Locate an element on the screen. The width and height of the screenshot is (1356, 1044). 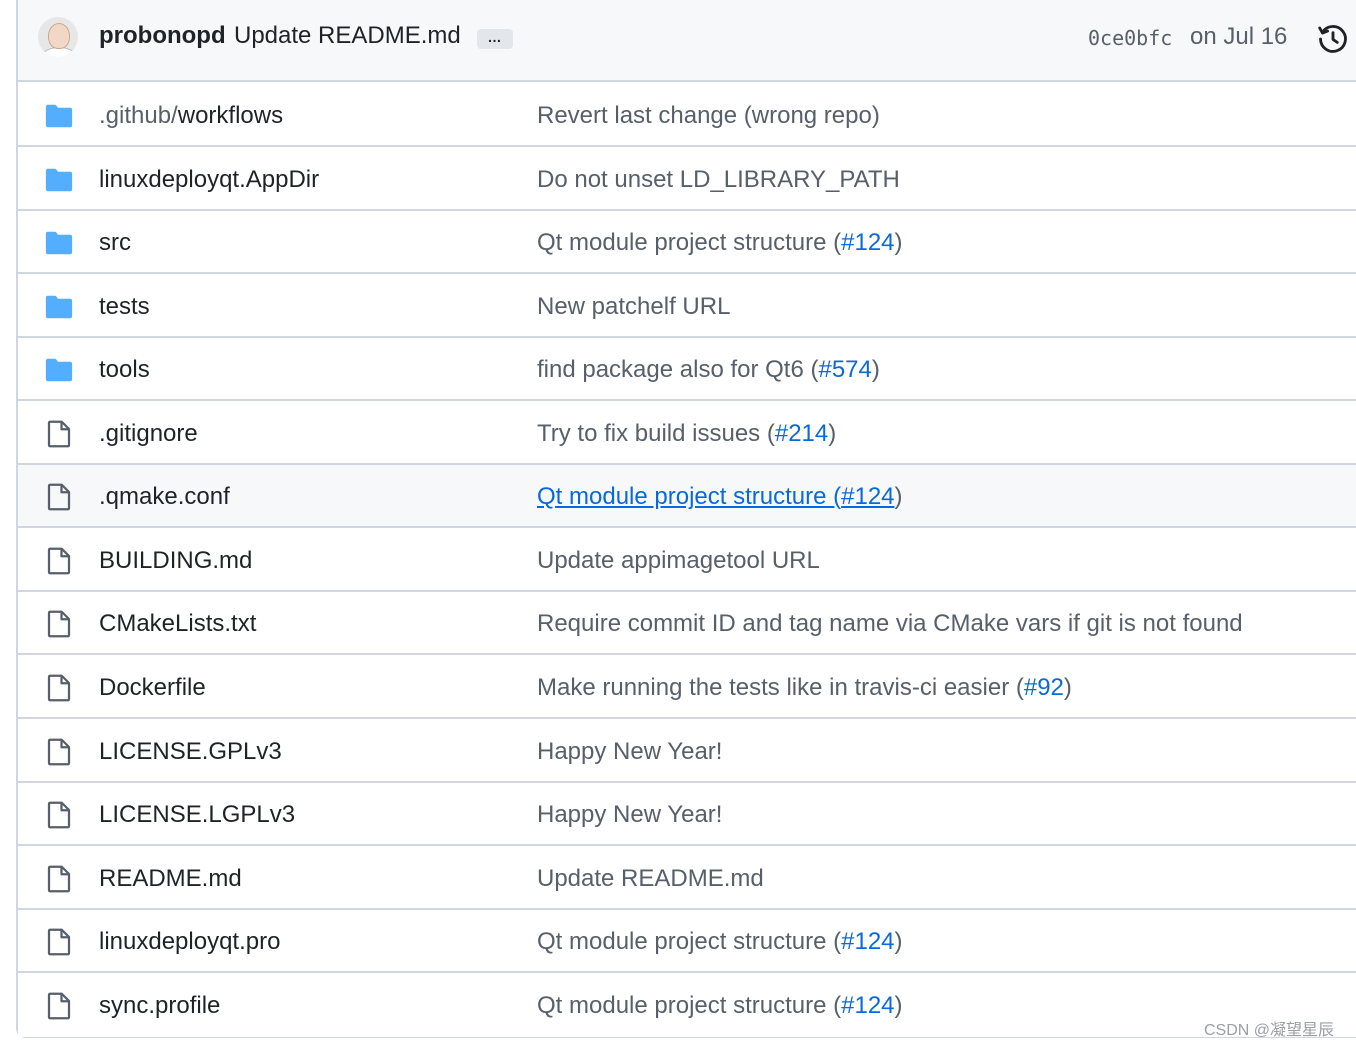
file-name-text: .qmake.conf is located at coordinates (164, 496).